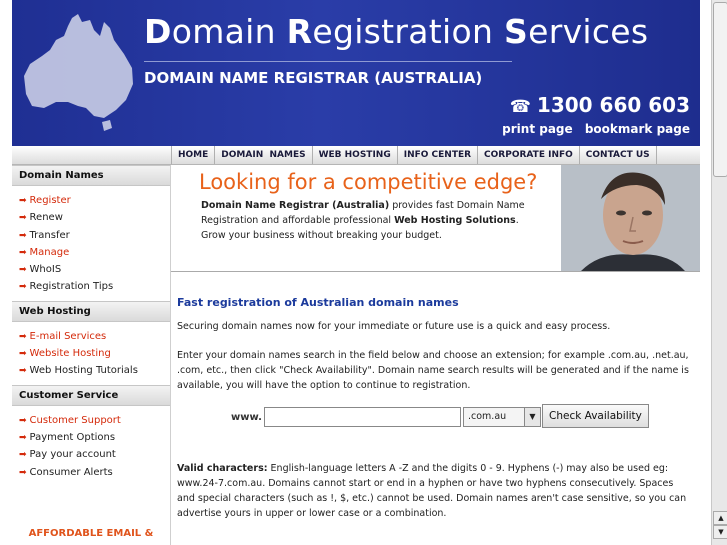 This screenshot has width=727, height=545. Describe the element at coordinates (91, 175) in the screenshot. I see `sidebar-heading-domain-names: Domain Names` at that location.